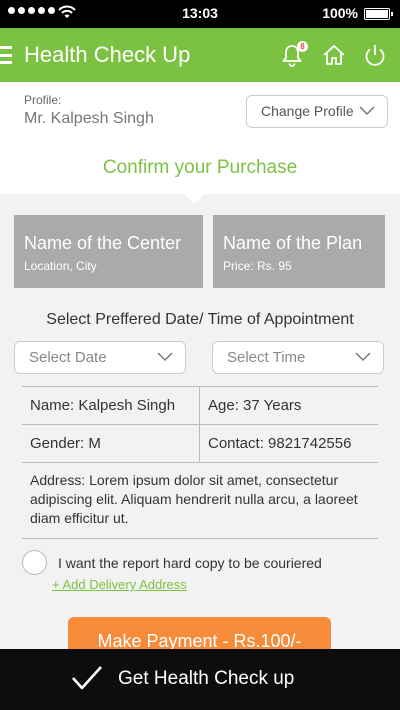  I want to click on hard-copy-checkbox, so click(34, 562).